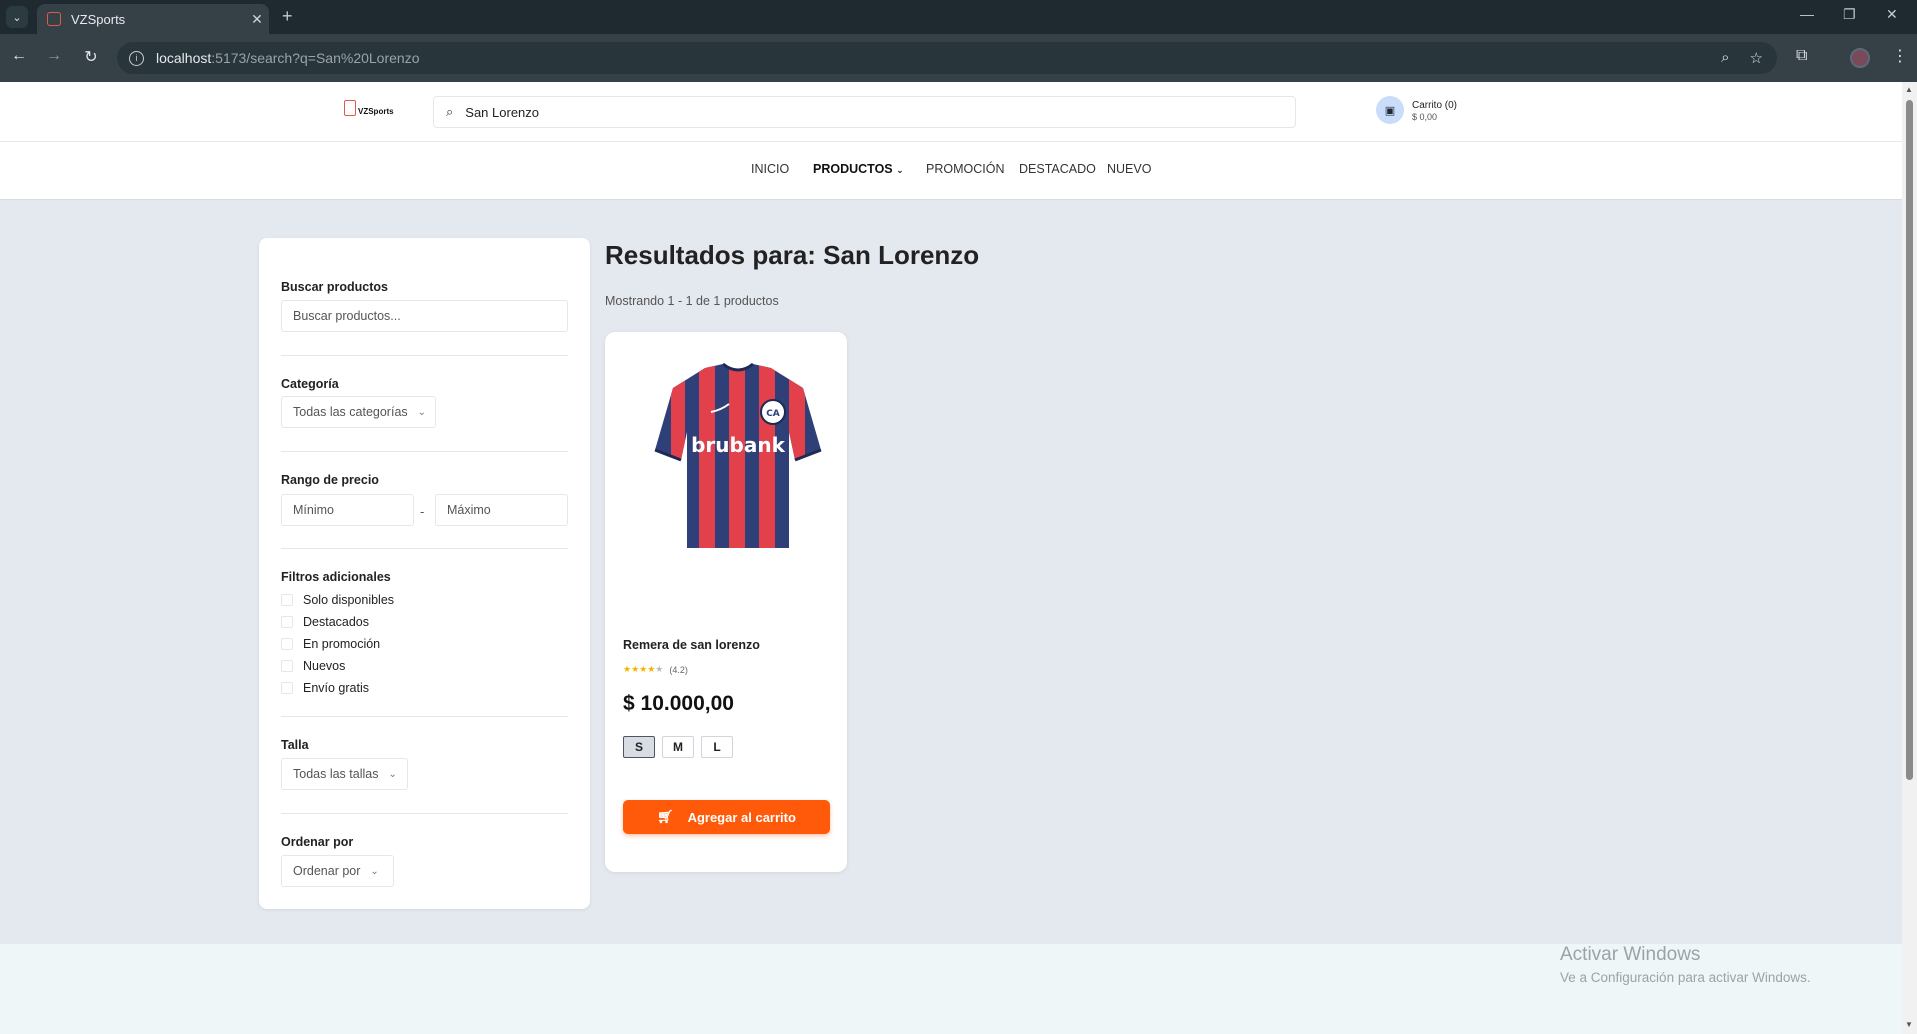 Image resolution: width=1917 pixels, height=1034 pixels. What do you see at coordinates (1630, 954) in the screenshot?
I see `watermark-title: Activar Windows` at bounding box center [1630, 954].